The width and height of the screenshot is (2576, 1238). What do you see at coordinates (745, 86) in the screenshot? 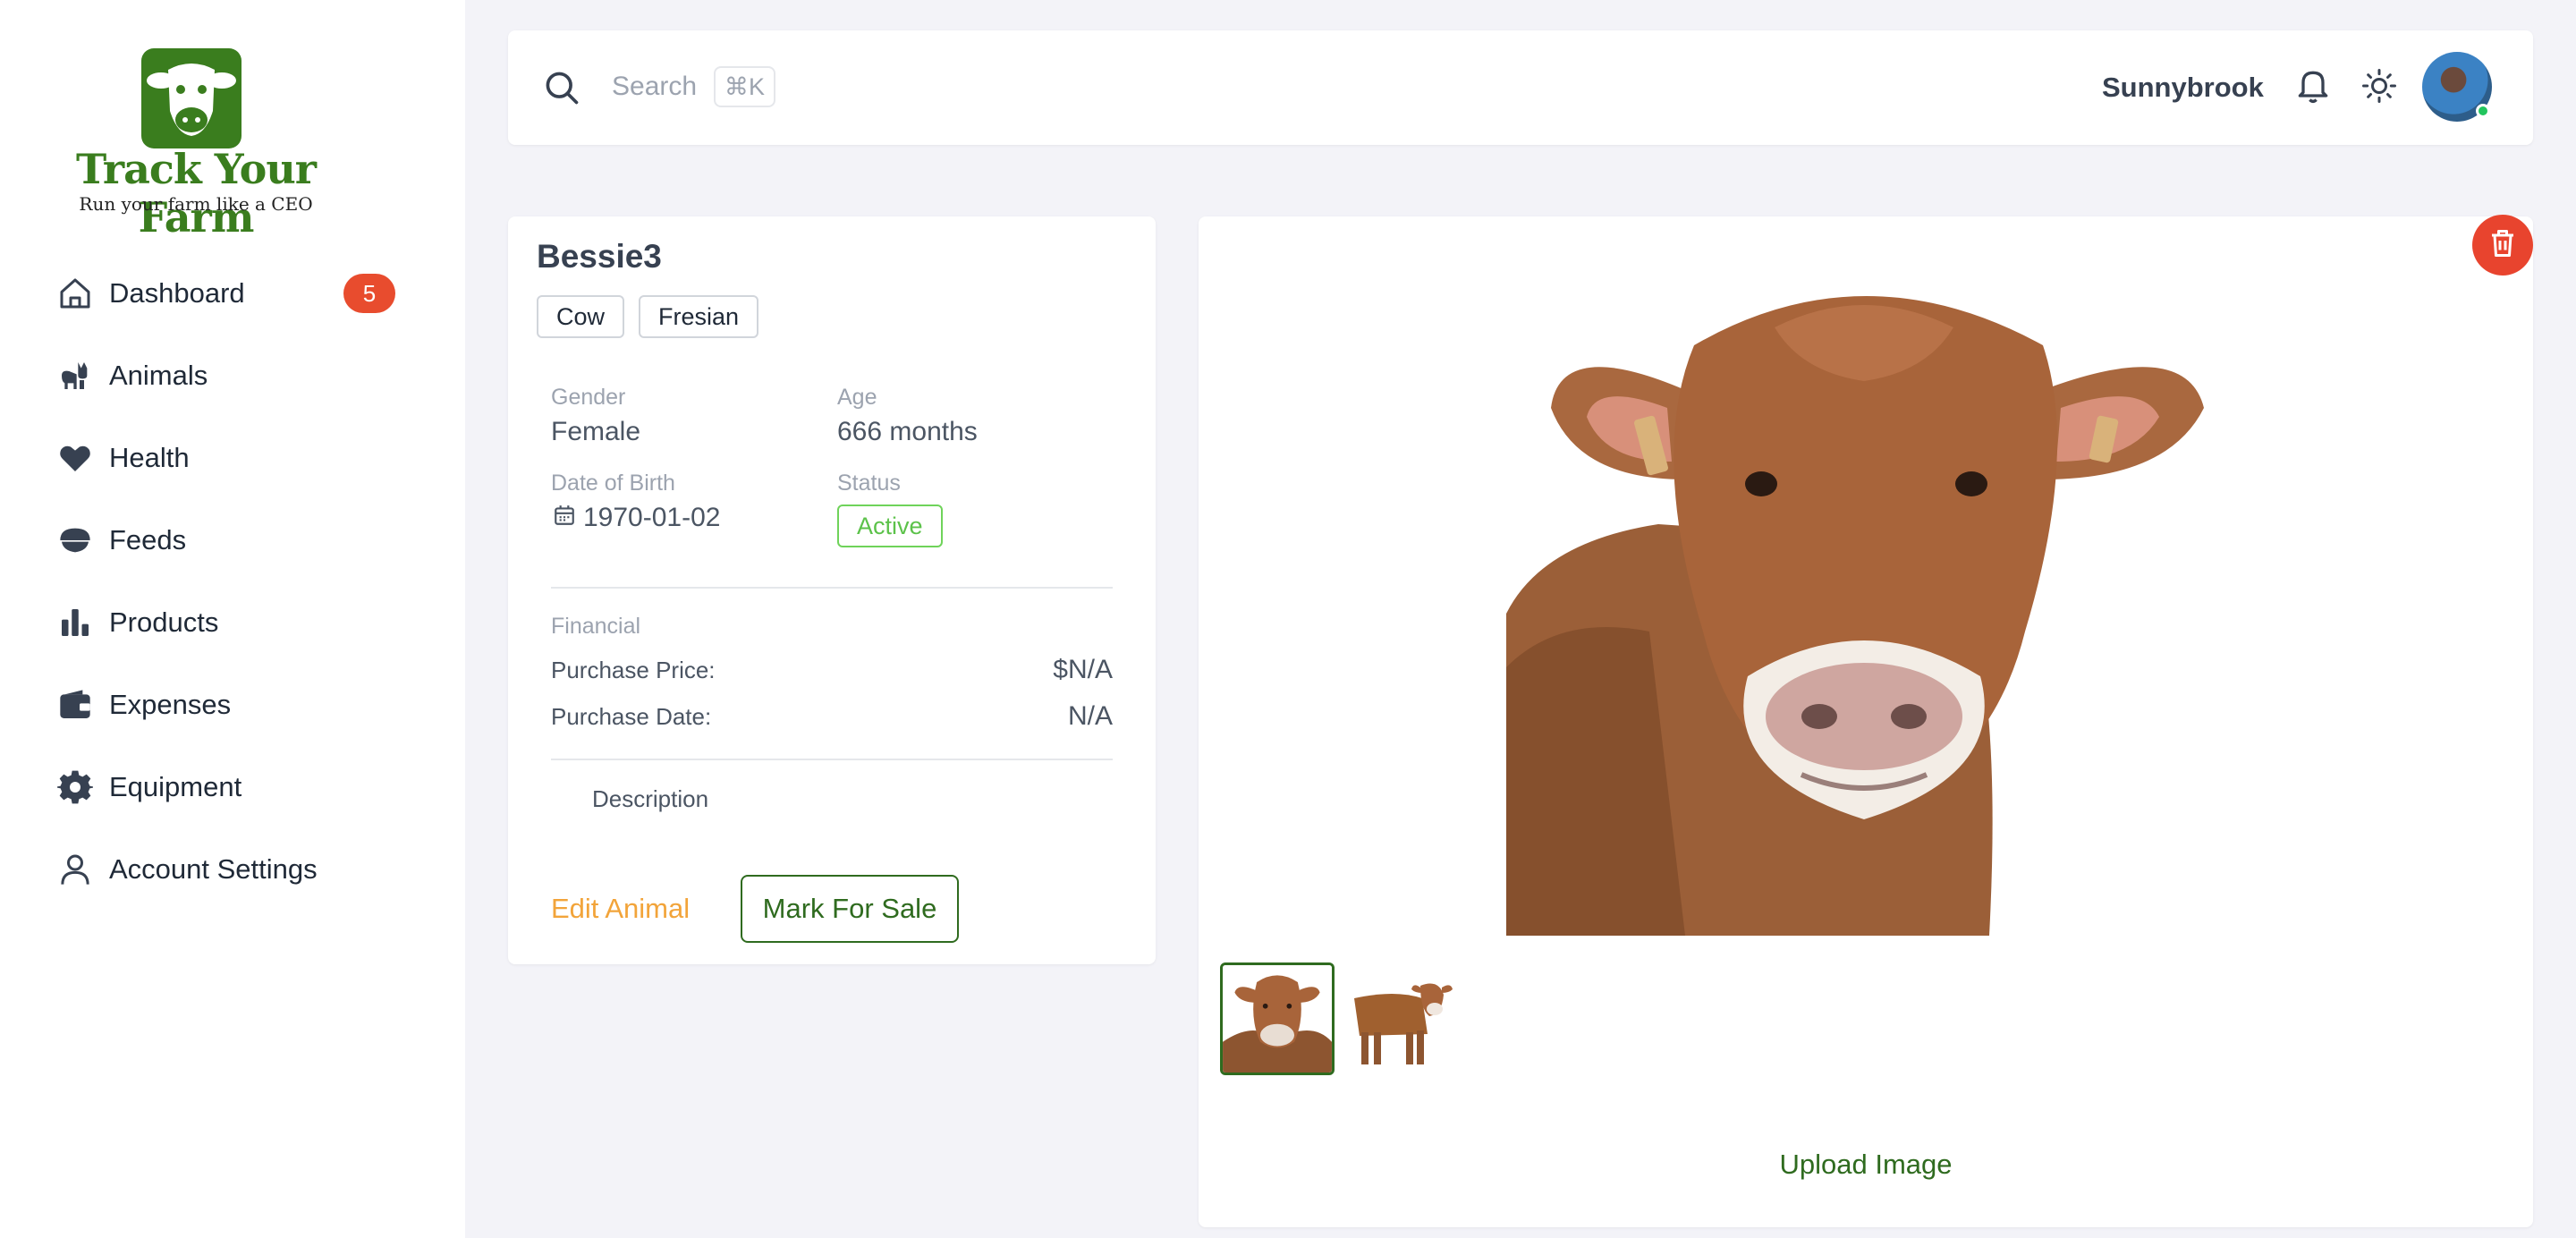
I see `search-shortcut: ⌘K` at bounding box center [745, 86].